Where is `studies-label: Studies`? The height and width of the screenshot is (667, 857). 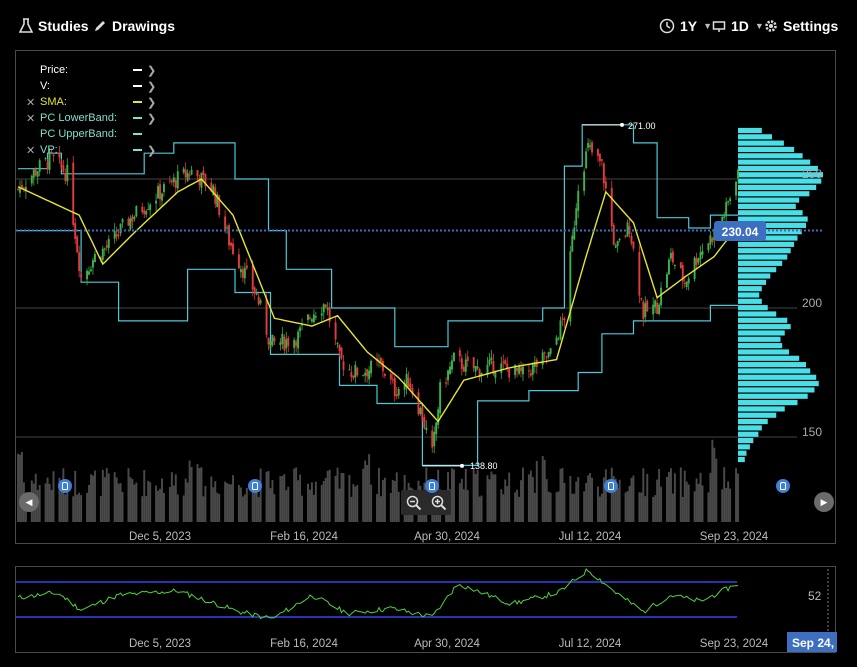
studies-label: Studies is located at coordinates (63, 26).